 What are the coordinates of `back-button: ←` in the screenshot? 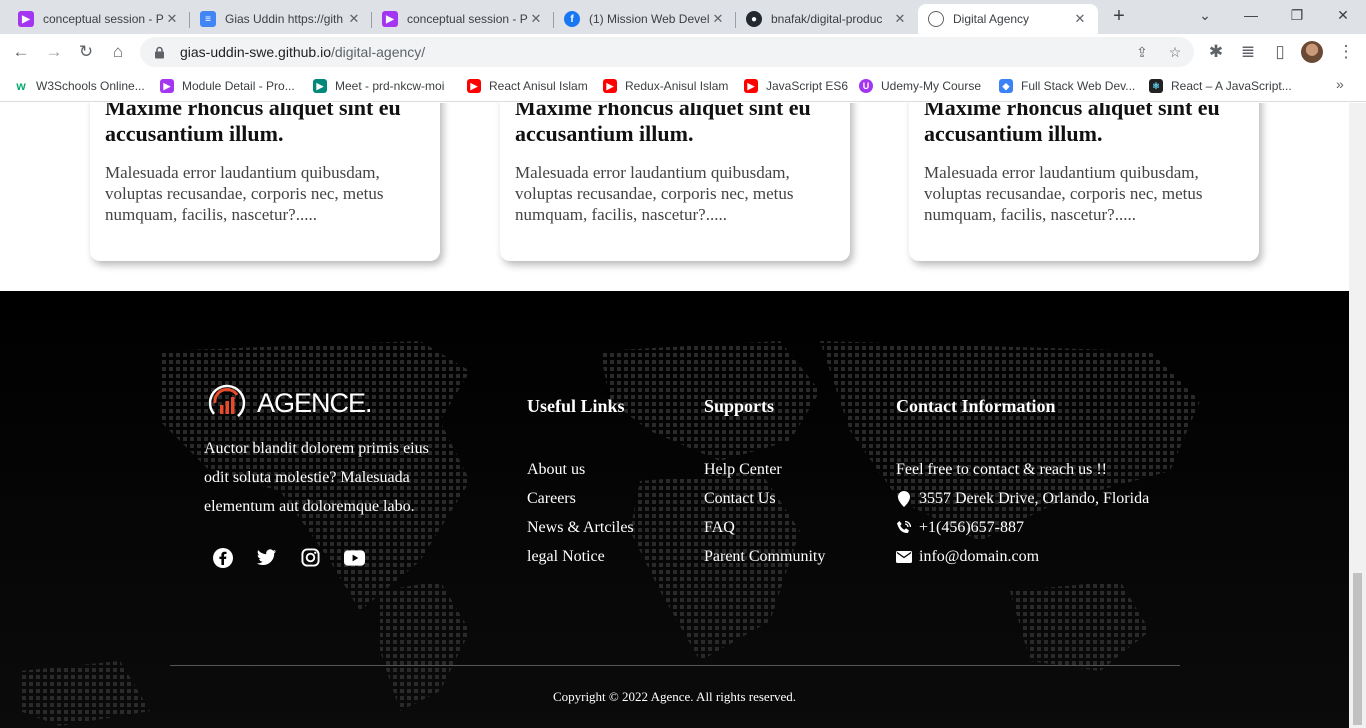 It's located at (21, 52).